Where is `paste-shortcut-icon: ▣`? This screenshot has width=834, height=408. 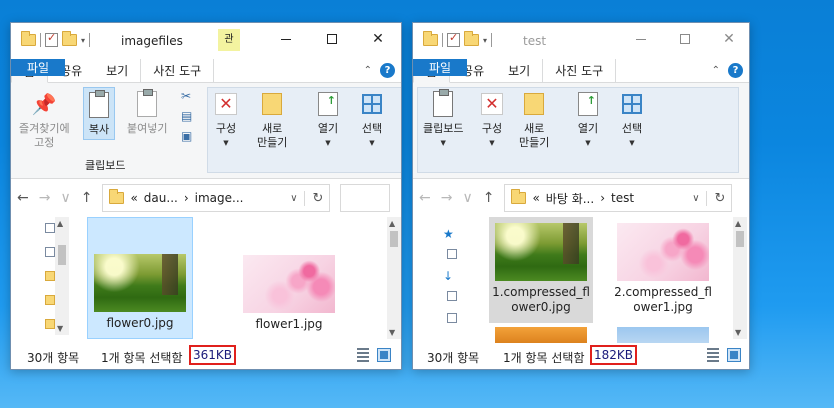 paste-shortcut-icon: ▣ is located at coordinates (186, 136).